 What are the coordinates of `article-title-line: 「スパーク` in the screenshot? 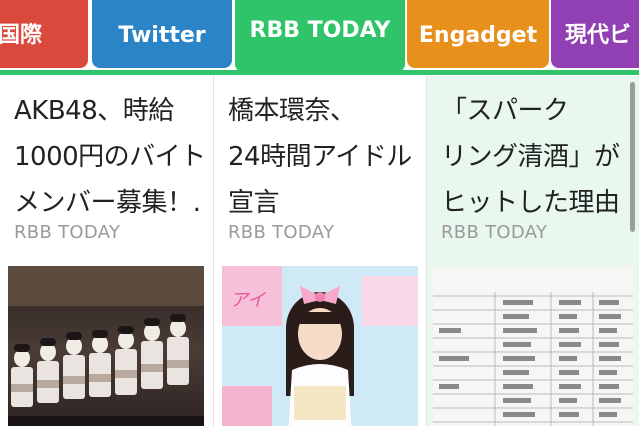 It's located at (505, 111).